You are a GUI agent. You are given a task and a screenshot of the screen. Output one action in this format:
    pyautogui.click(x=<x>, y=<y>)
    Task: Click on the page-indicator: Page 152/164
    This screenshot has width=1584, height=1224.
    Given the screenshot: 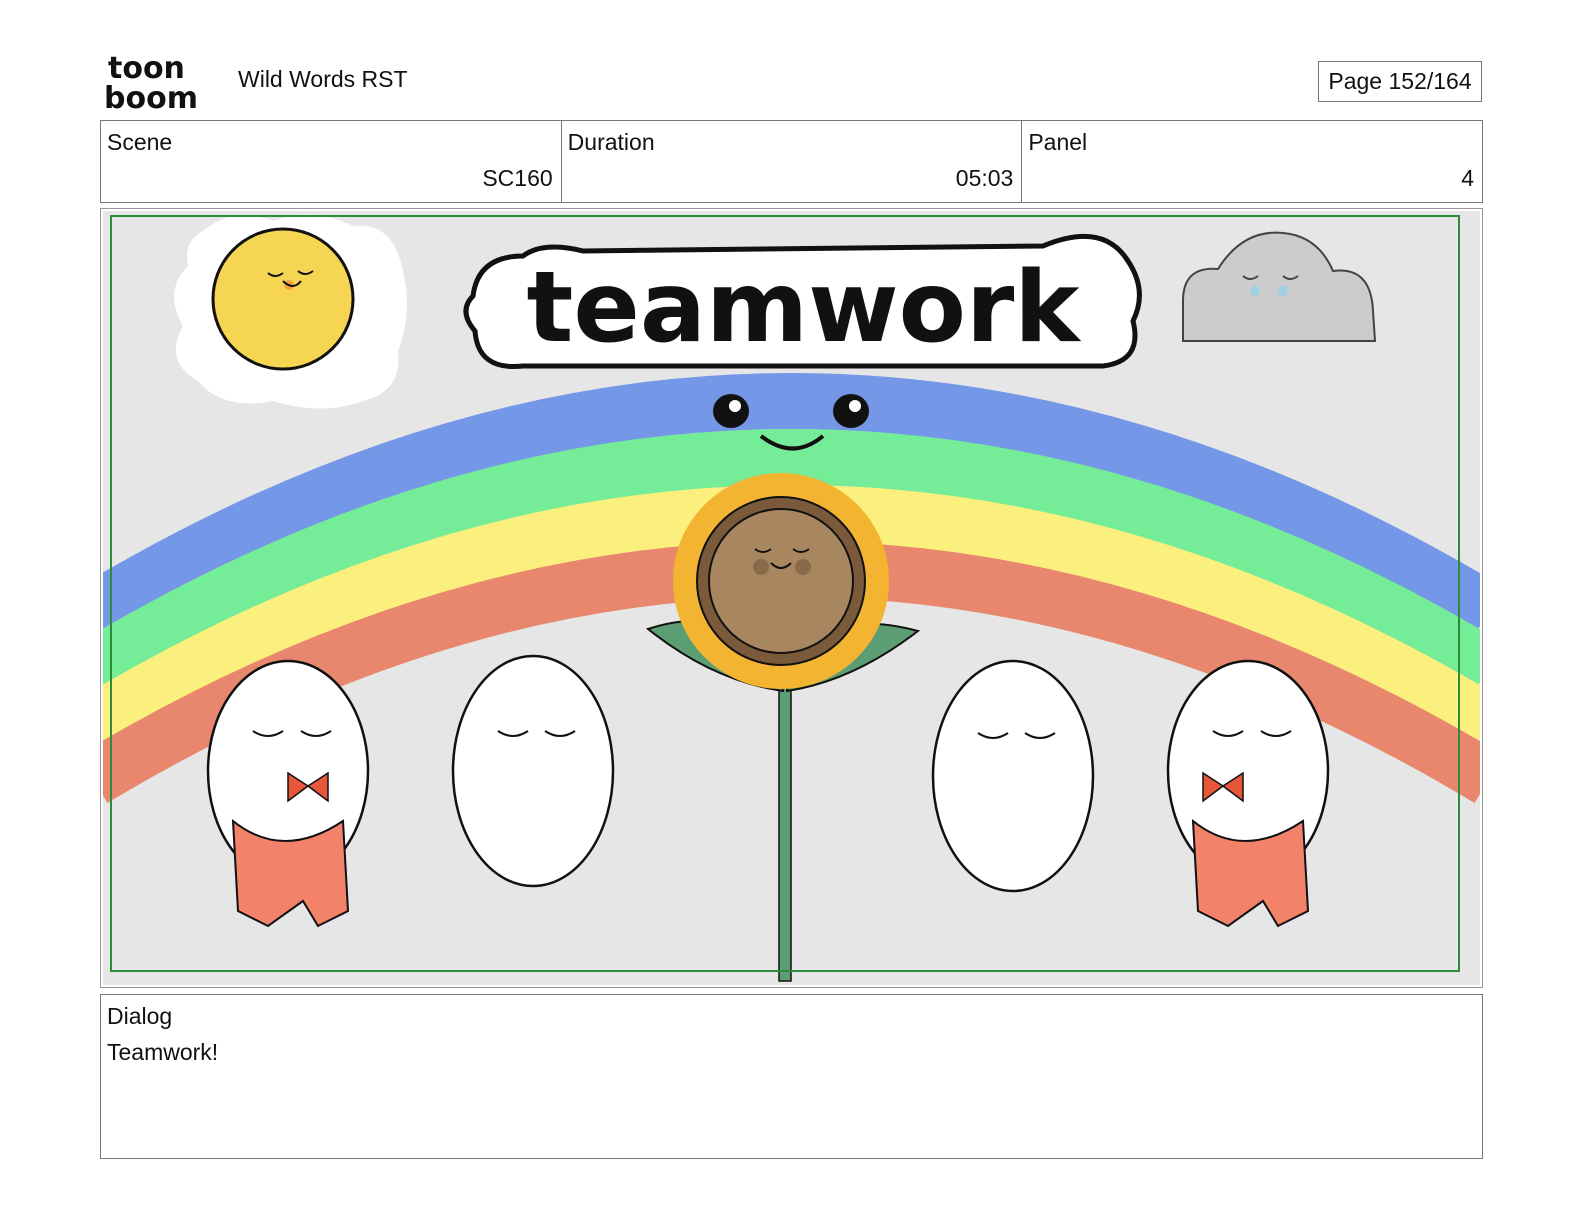 What is the action you would take?
    pyautogui.click(x=1400, y=81)
    